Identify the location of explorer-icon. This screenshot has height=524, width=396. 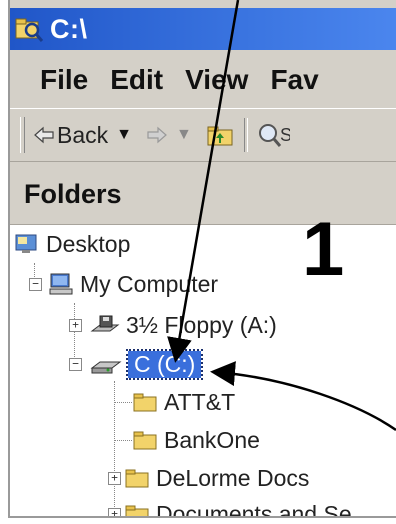
(29, 30).